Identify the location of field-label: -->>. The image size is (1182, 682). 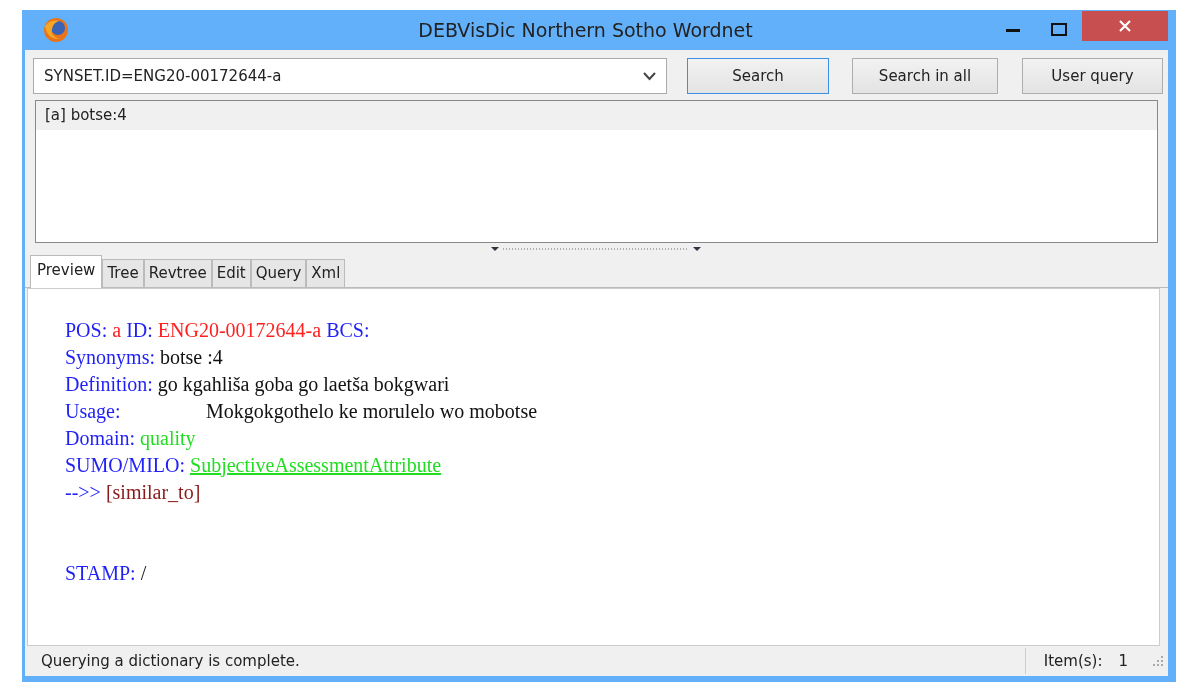
(83, 491).